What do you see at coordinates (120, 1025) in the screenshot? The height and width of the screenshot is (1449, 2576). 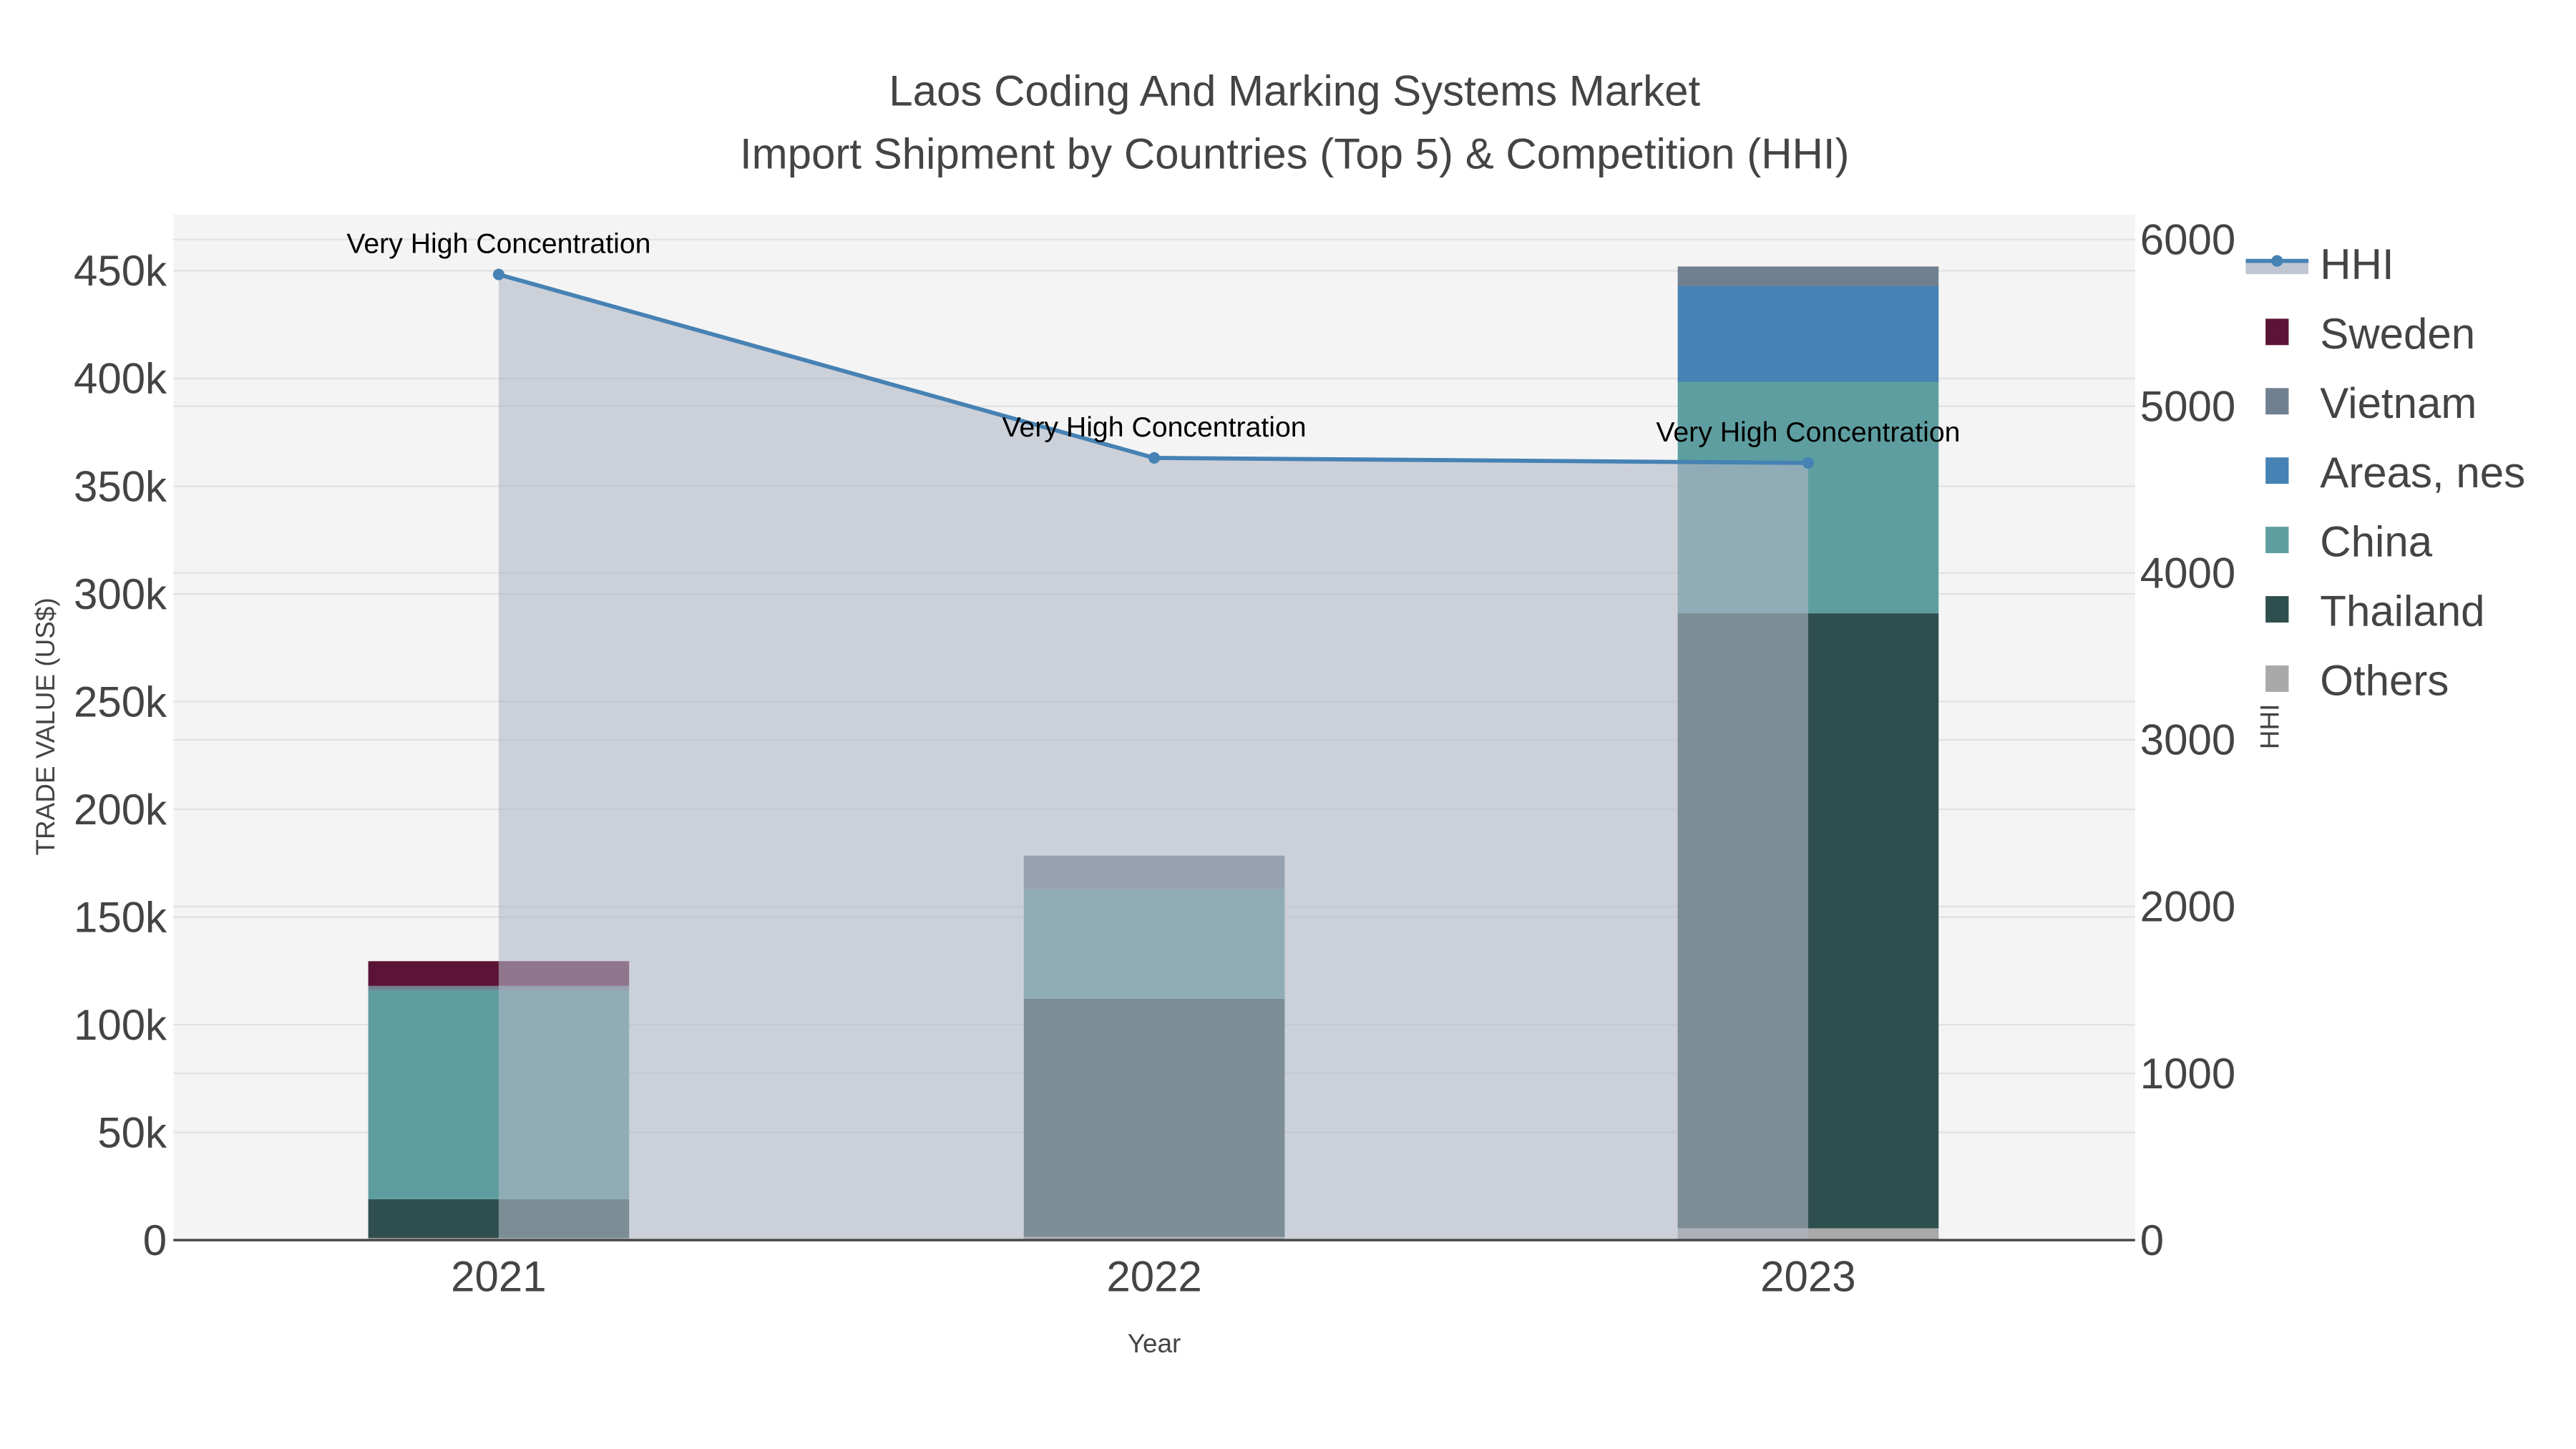 I see `y-tick-label: 100k` at bounding box center [120, 1025].